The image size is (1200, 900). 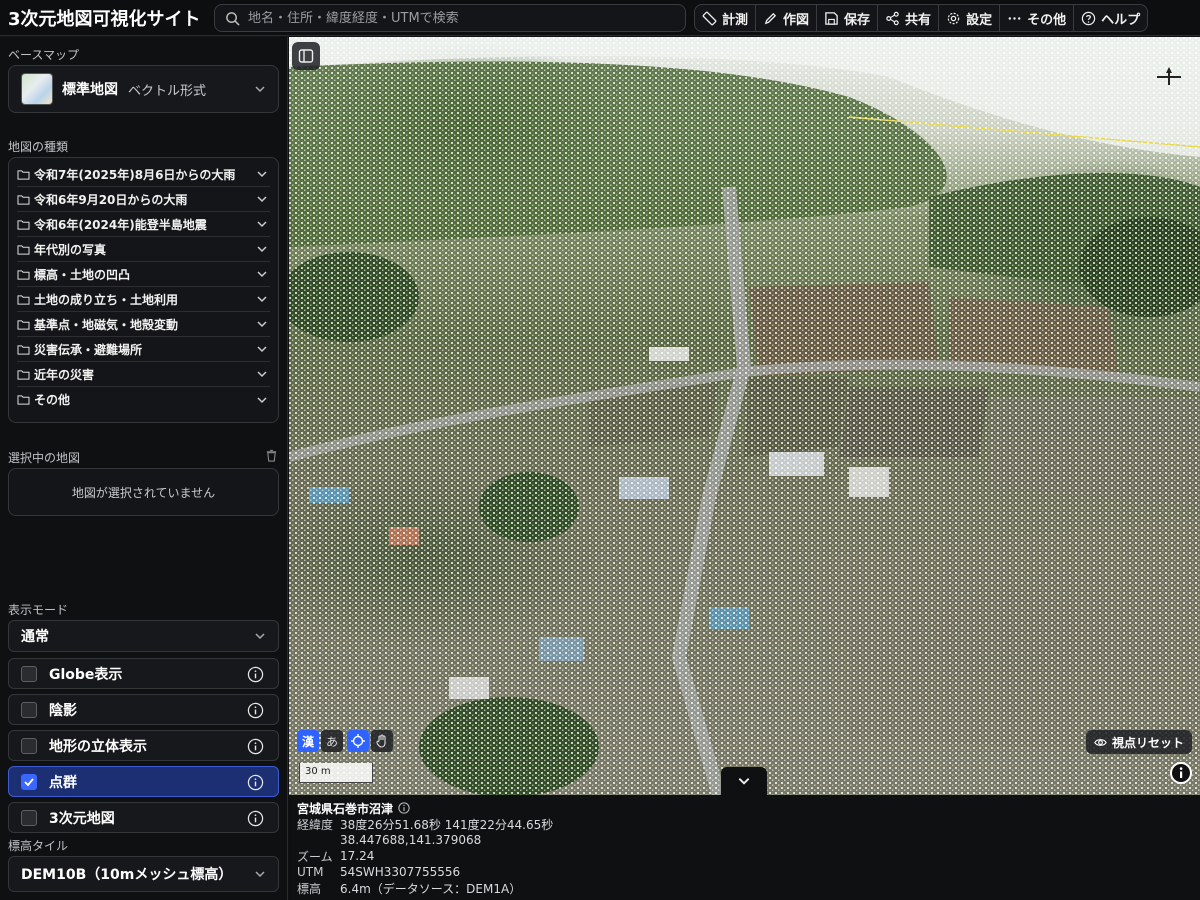 I want to click on locate-button, so click(x=358, y=741).